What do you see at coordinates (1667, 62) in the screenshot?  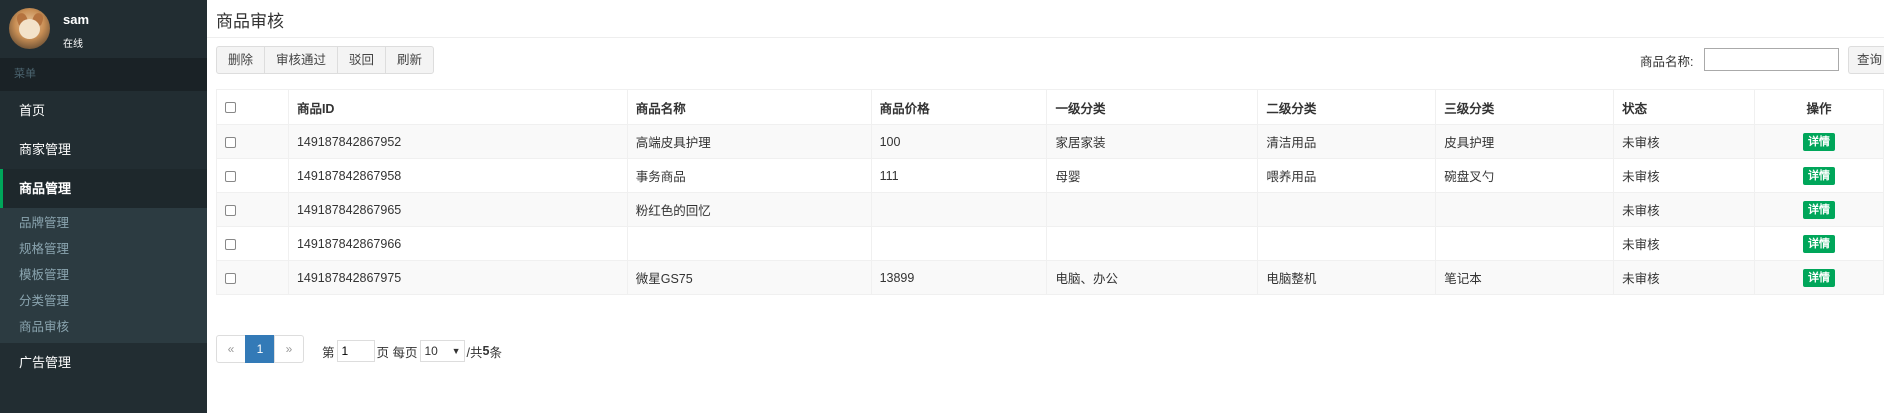 I see `search-label: 商品名称:` at bounding box center [1667, 62].